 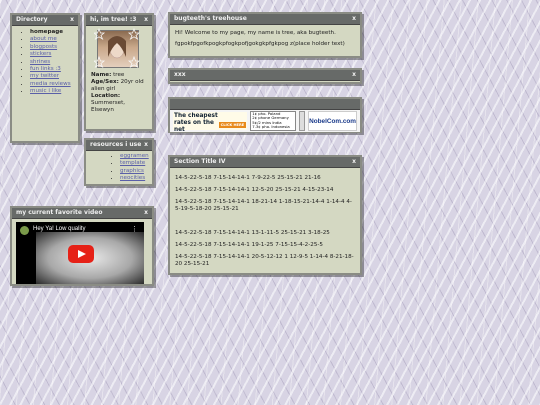 I want to click on ad-cta-button: CLICK HERE, so click(x=232, y=125).